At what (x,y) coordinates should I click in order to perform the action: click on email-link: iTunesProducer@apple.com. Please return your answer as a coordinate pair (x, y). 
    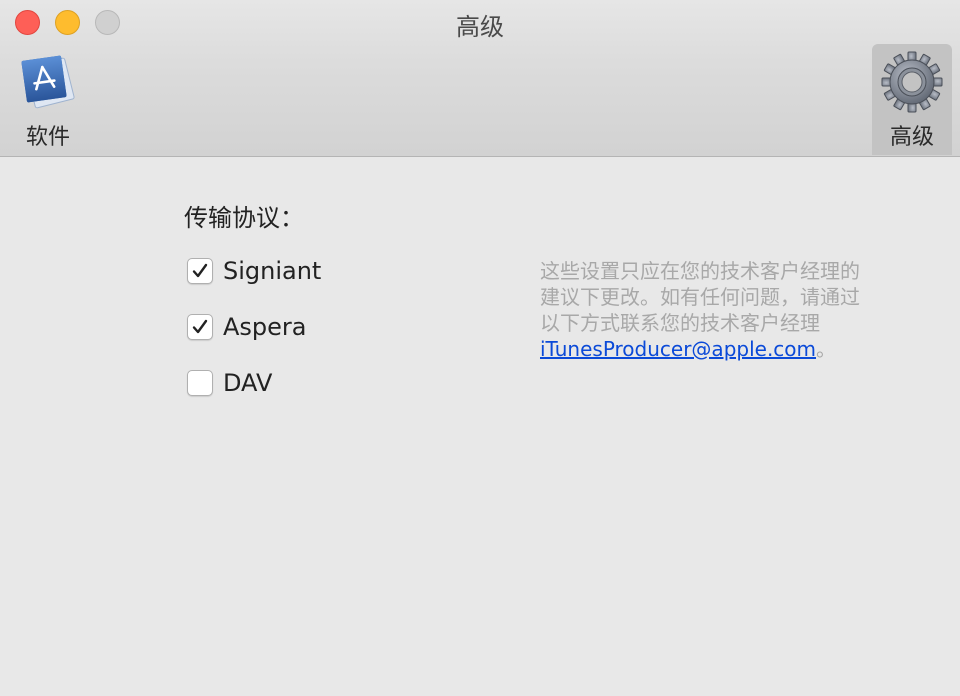
    Looking at the image, I should click on (678, 349).